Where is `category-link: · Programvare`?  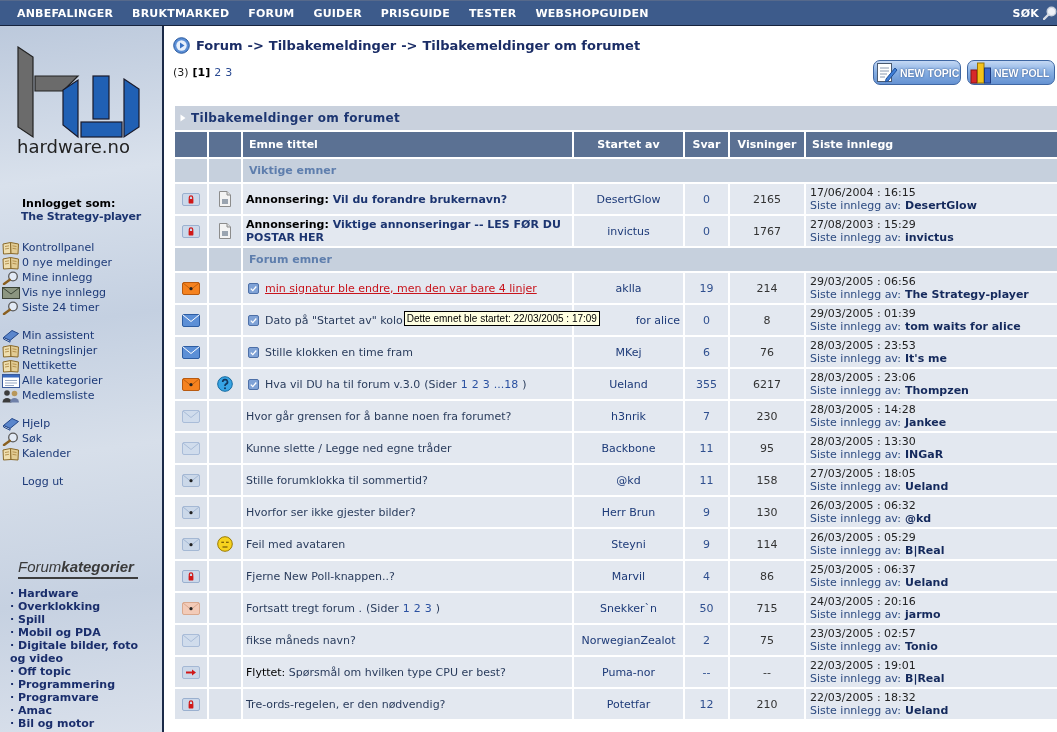 category-link: · Programvare is located at coordinates (54, 697).